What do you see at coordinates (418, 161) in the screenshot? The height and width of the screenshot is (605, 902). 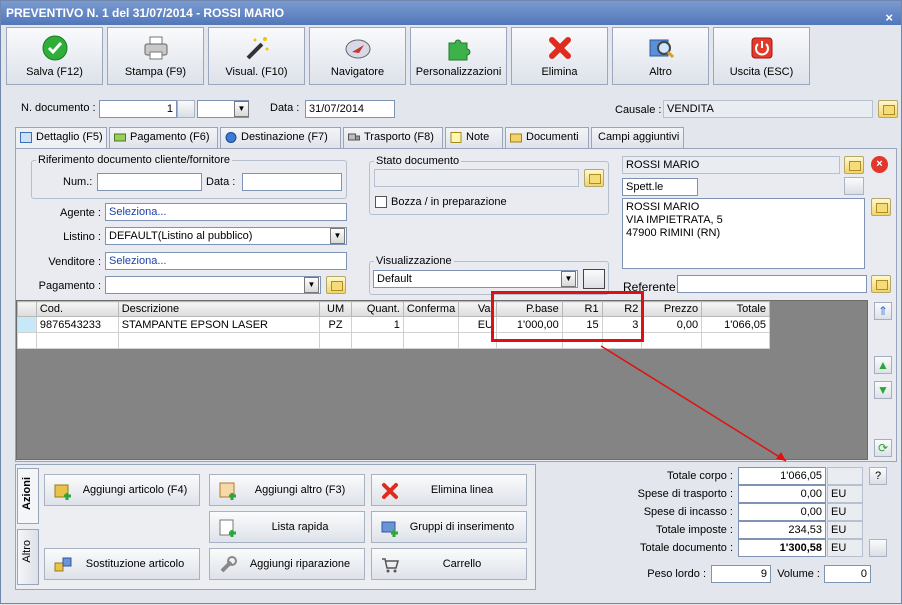 I see `stato-legend: Stato documento` at bounding box center [418, 161].